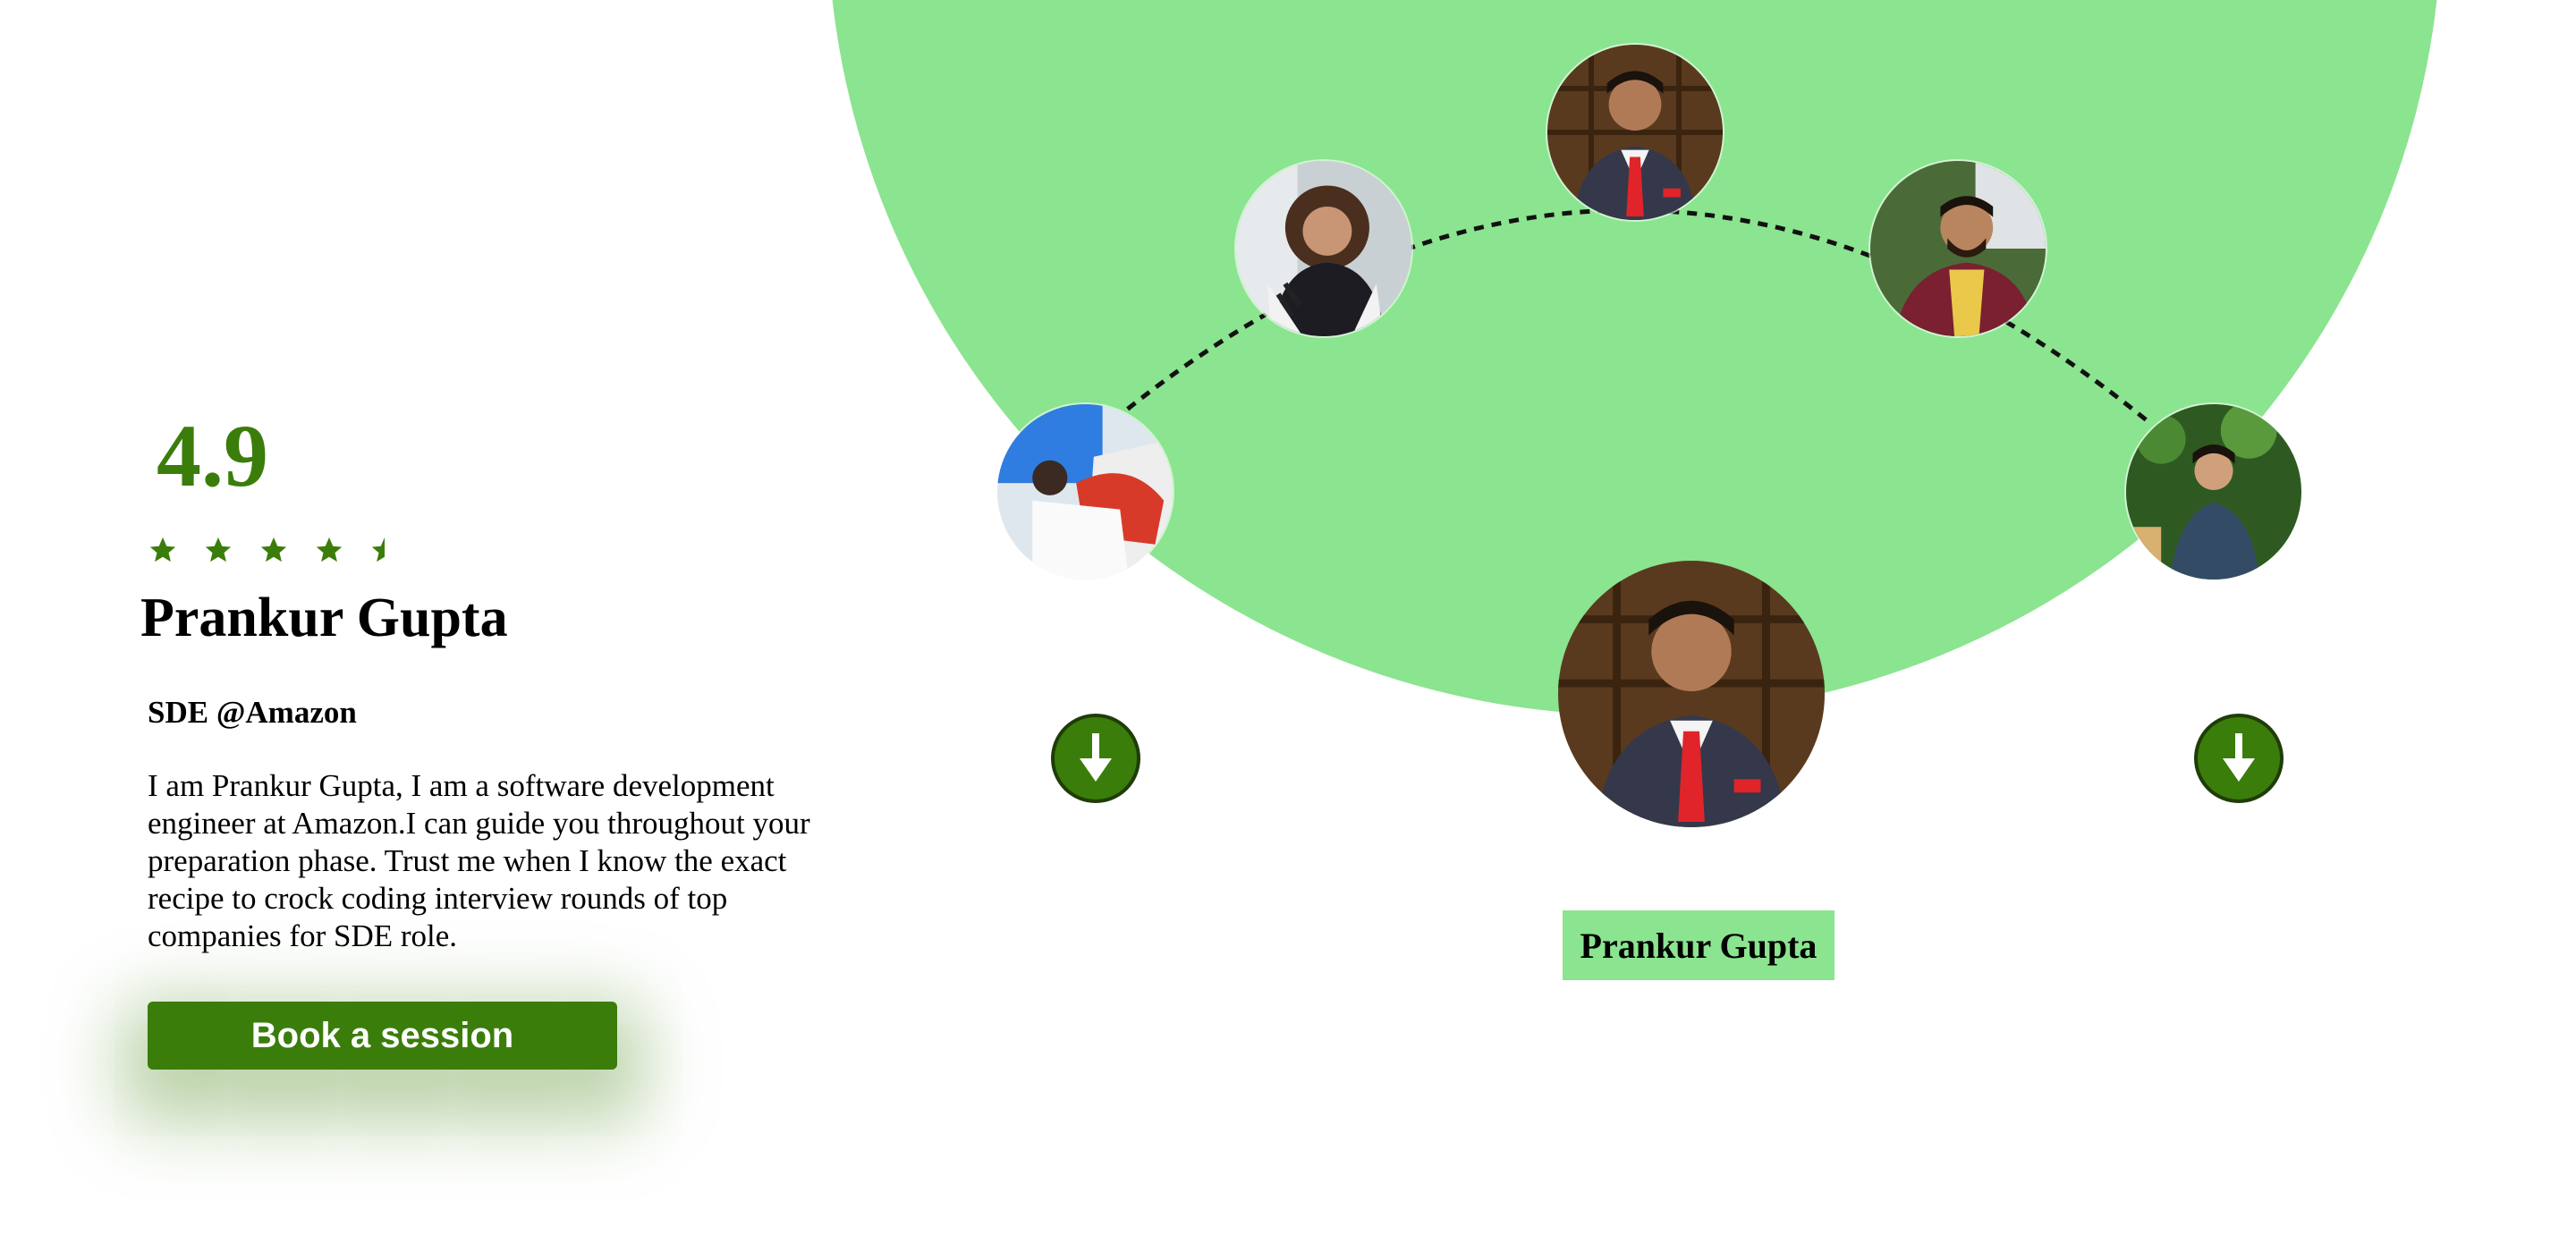 The width and height of the screenshot is (2576, 1252). I want to click on avatar-right-edge, so click(2213, 492).